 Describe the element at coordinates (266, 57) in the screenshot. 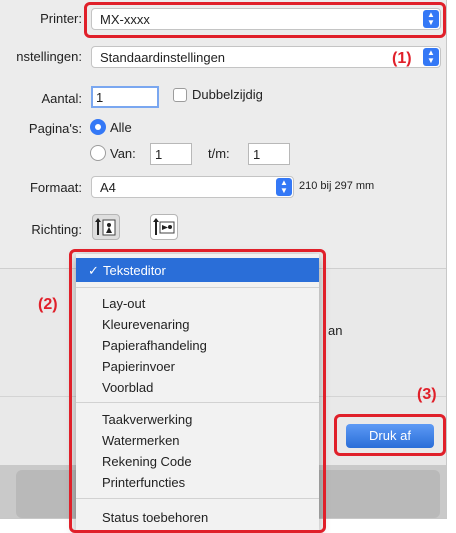

I see `presets-popup: Standaardinstellingen ▲ ▼` at that location.